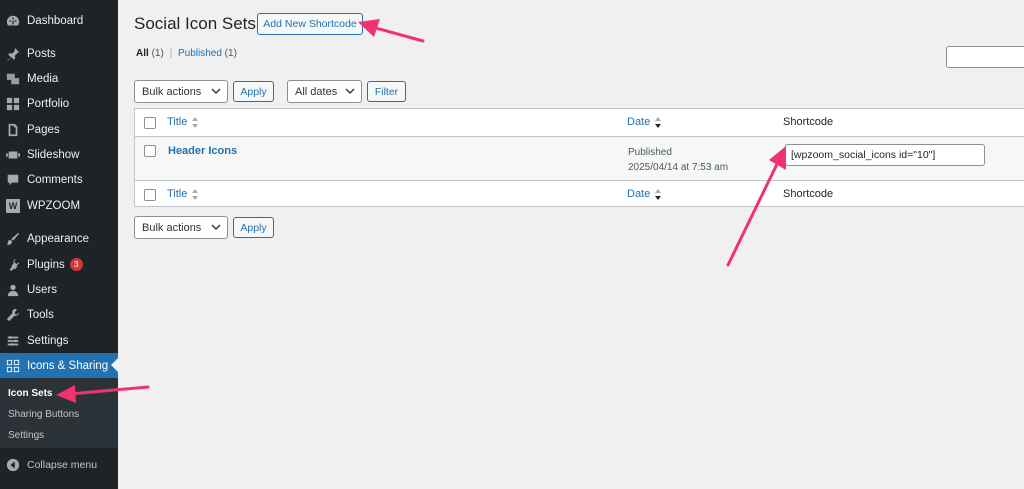 This screenshot has height=489, width=1024. Describe the element at coordinates (13, 79) in the screenshot. I see `media-icon` at that location.